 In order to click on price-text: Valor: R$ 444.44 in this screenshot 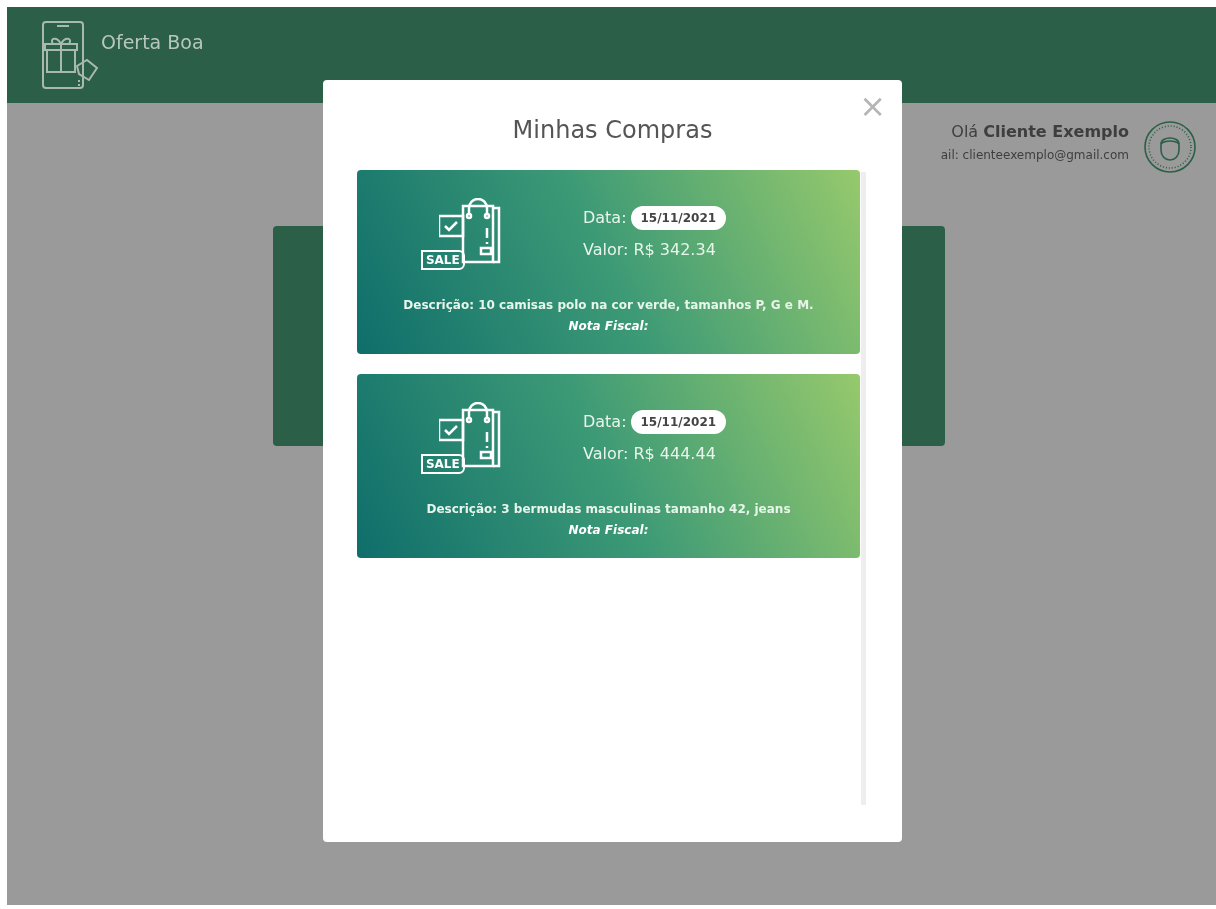, I will do `click(649, 454)`.